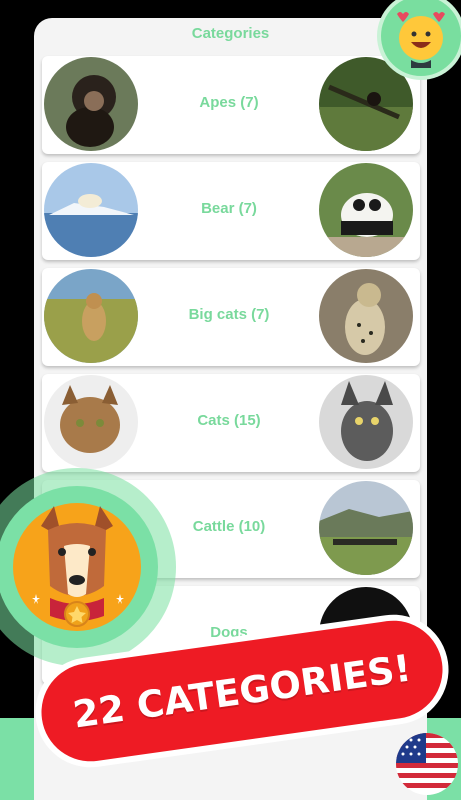  Describe the element at coordinates (229, 208) in the screenshot. I see `category-label: Bear (7)` at that location.